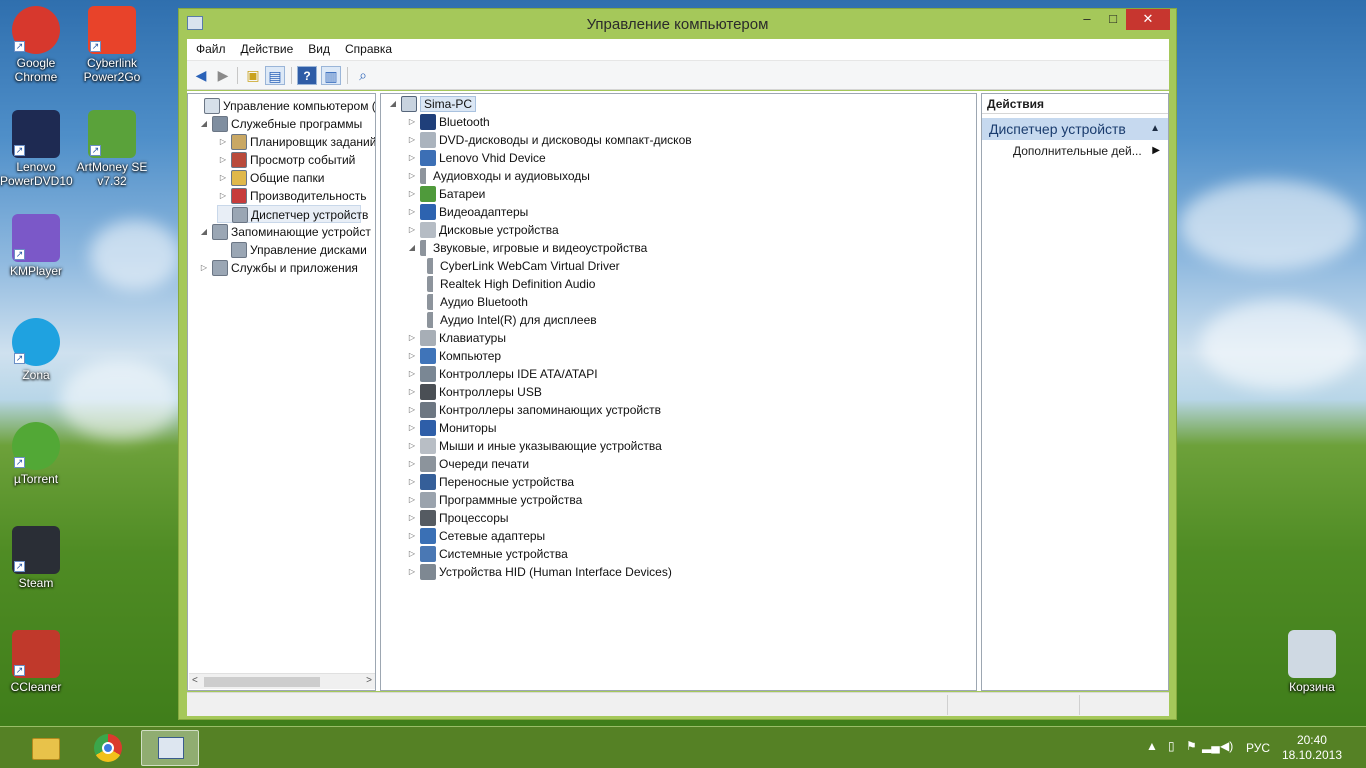 The image size is (1366, 768). What do you see at coordinates (36, 350) in the screenshot?
I see `desktop-shortcut: ↗ Zona` at bounding box center [36, 350].